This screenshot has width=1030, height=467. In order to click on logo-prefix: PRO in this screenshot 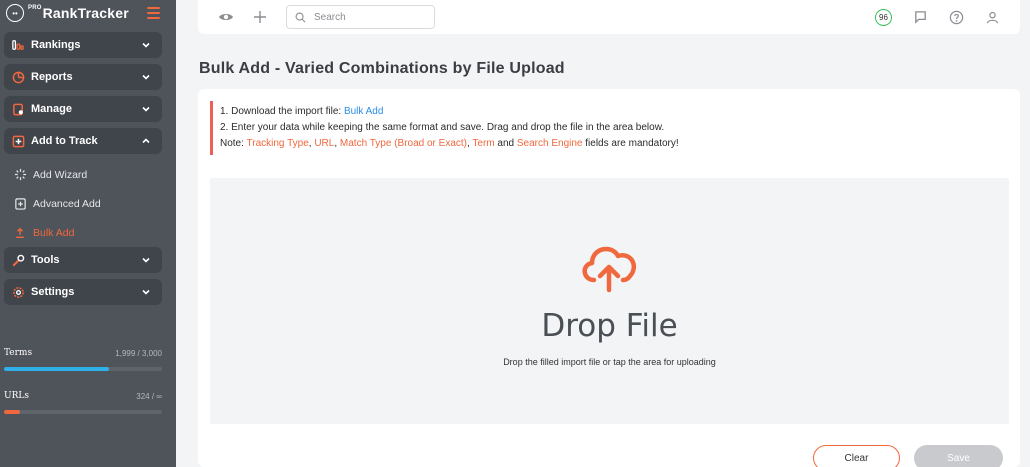, I will do `click(35, 8)`.